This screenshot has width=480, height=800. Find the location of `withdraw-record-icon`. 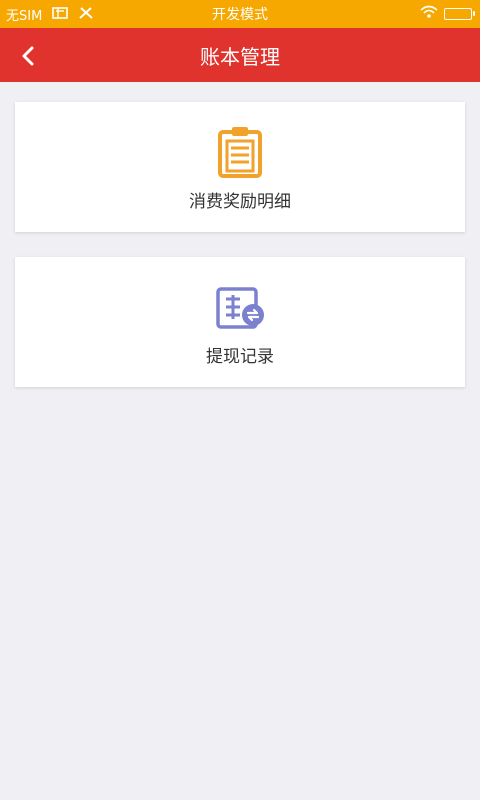

withdraw-record-icon is located at coordinates (240, 308).